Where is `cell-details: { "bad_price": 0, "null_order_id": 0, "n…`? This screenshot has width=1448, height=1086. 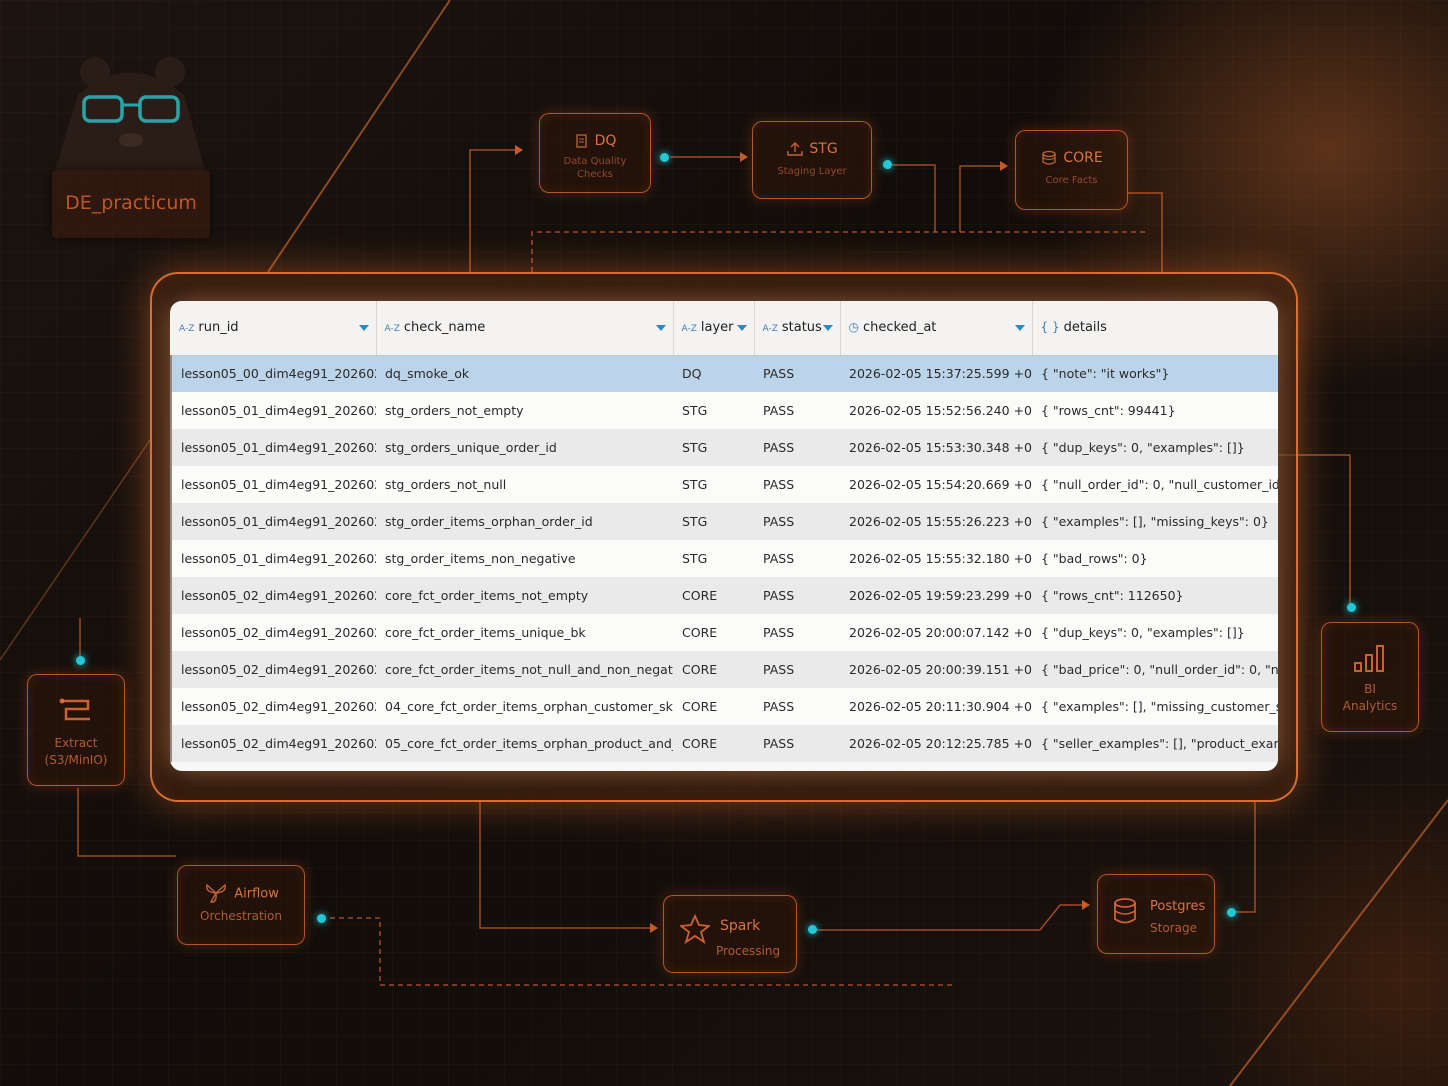 cell-details: { "bad_price": 0, "null_order_id": 0, "n… is located at coordinates (1155, 669).